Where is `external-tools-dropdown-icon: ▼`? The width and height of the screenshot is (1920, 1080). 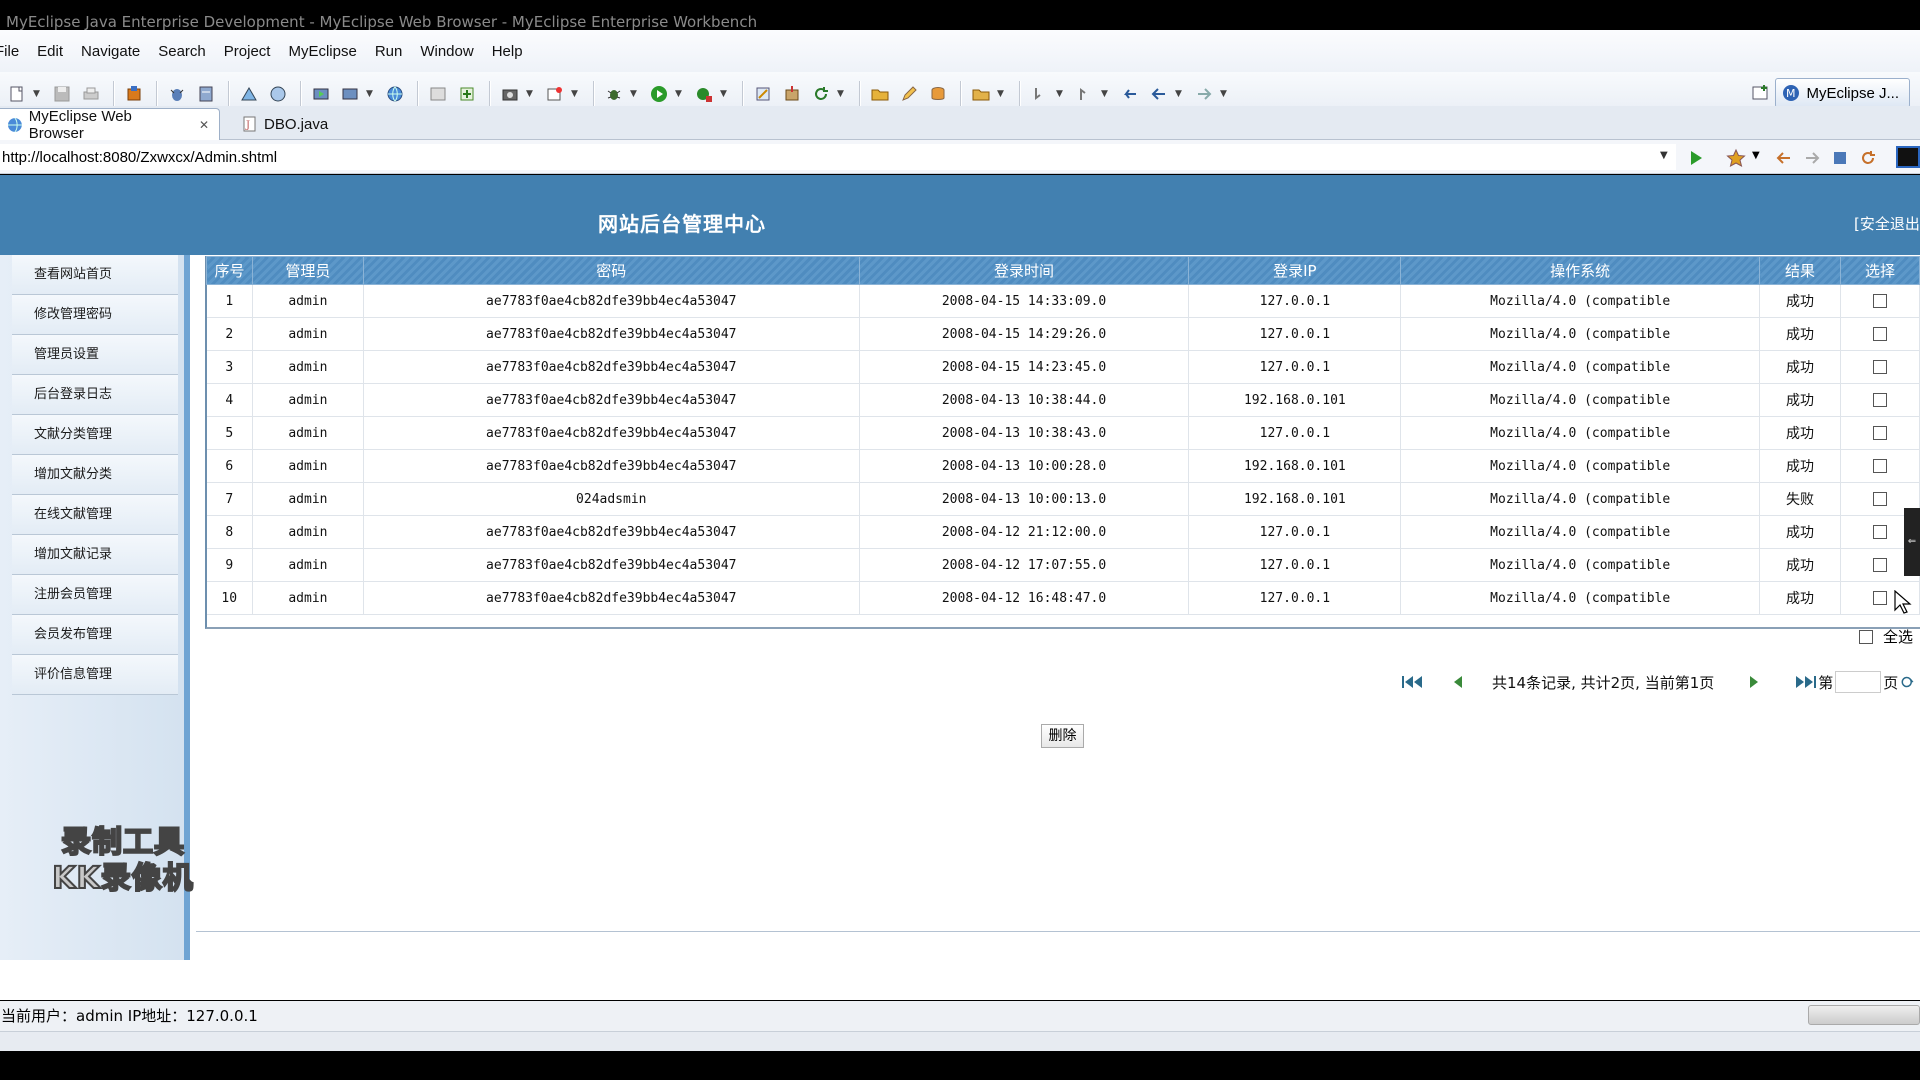 external-tools-dropdown-icon: ▼ is located at coordinates (725, 94).